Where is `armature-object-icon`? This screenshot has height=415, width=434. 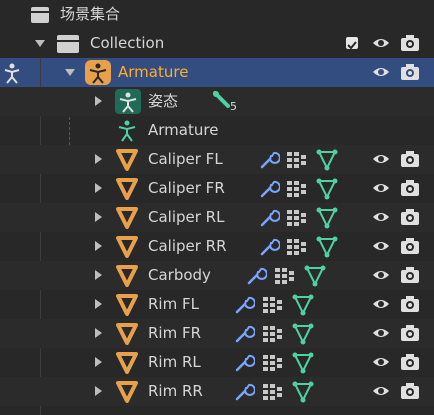 armature-object-icon is located at coordinates (98, 72).